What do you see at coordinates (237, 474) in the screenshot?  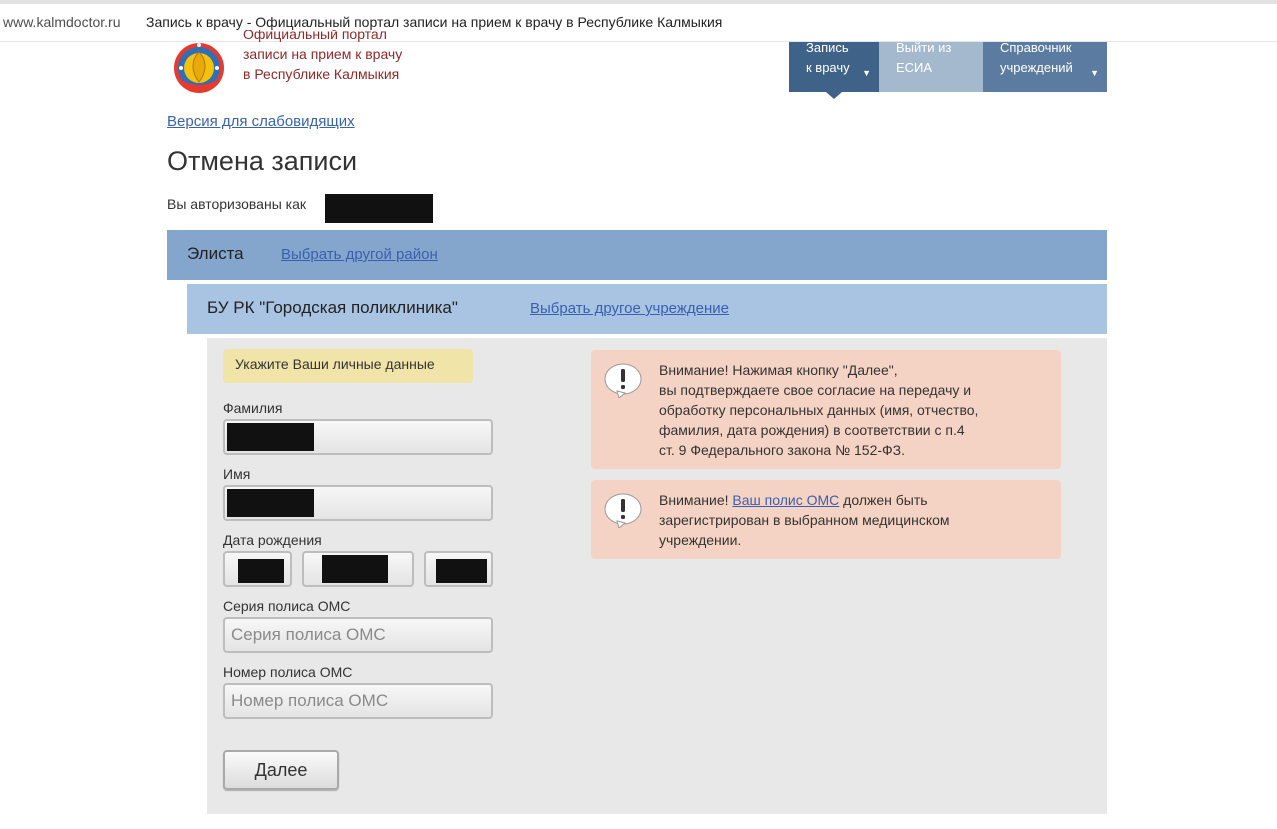 I see `name-label: Имя` at bounding box center [237, 474].